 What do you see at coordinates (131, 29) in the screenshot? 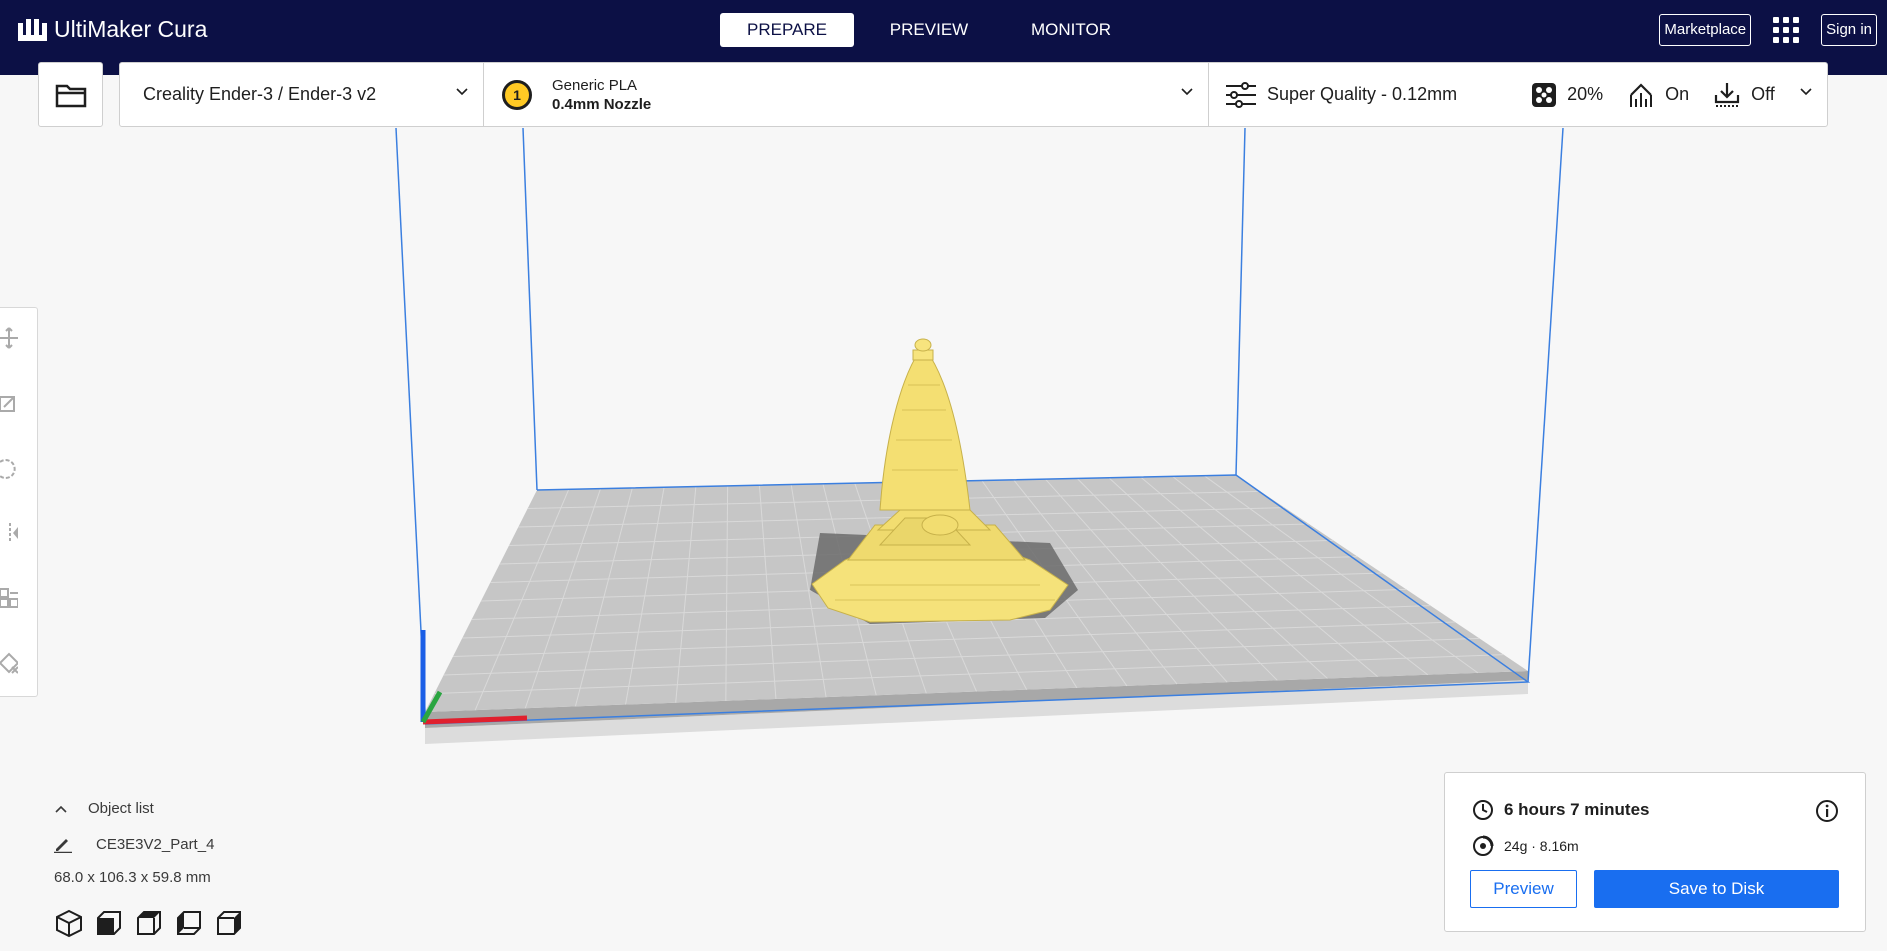
I see `app-title: UltiMaker Cura` at bounding box center [131, 29].